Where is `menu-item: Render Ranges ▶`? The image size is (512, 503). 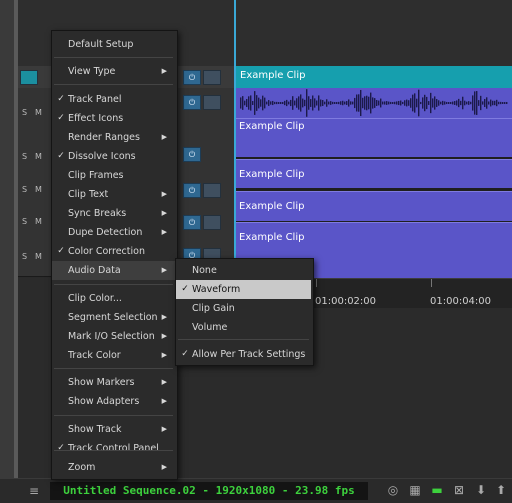 menu-item: Render Ranges ▶ is located at coordinates (113, 137).